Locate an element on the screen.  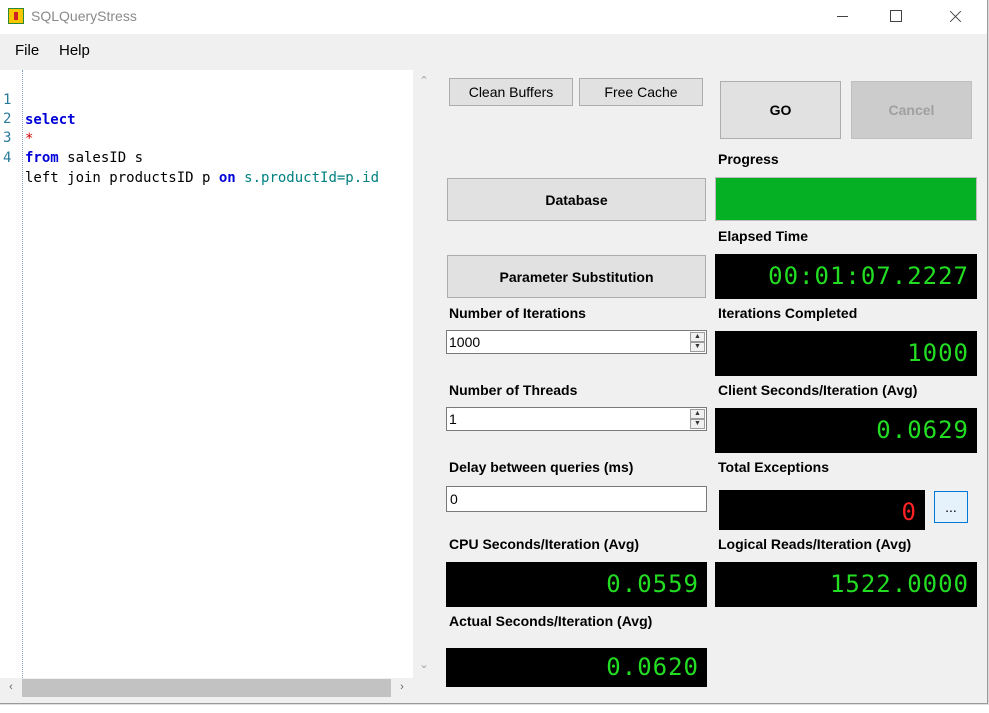
editor-horizontal-scrollbar: ‹ › is located at coordinates (206, 688).